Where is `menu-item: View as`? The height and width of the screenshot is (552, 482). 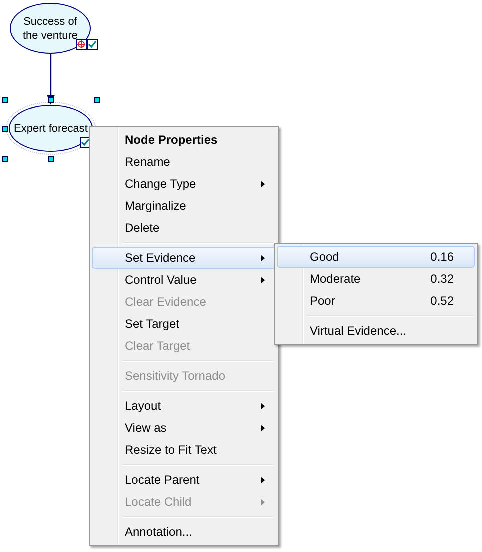 menu-item: View as is located at coordinates (184, 428).